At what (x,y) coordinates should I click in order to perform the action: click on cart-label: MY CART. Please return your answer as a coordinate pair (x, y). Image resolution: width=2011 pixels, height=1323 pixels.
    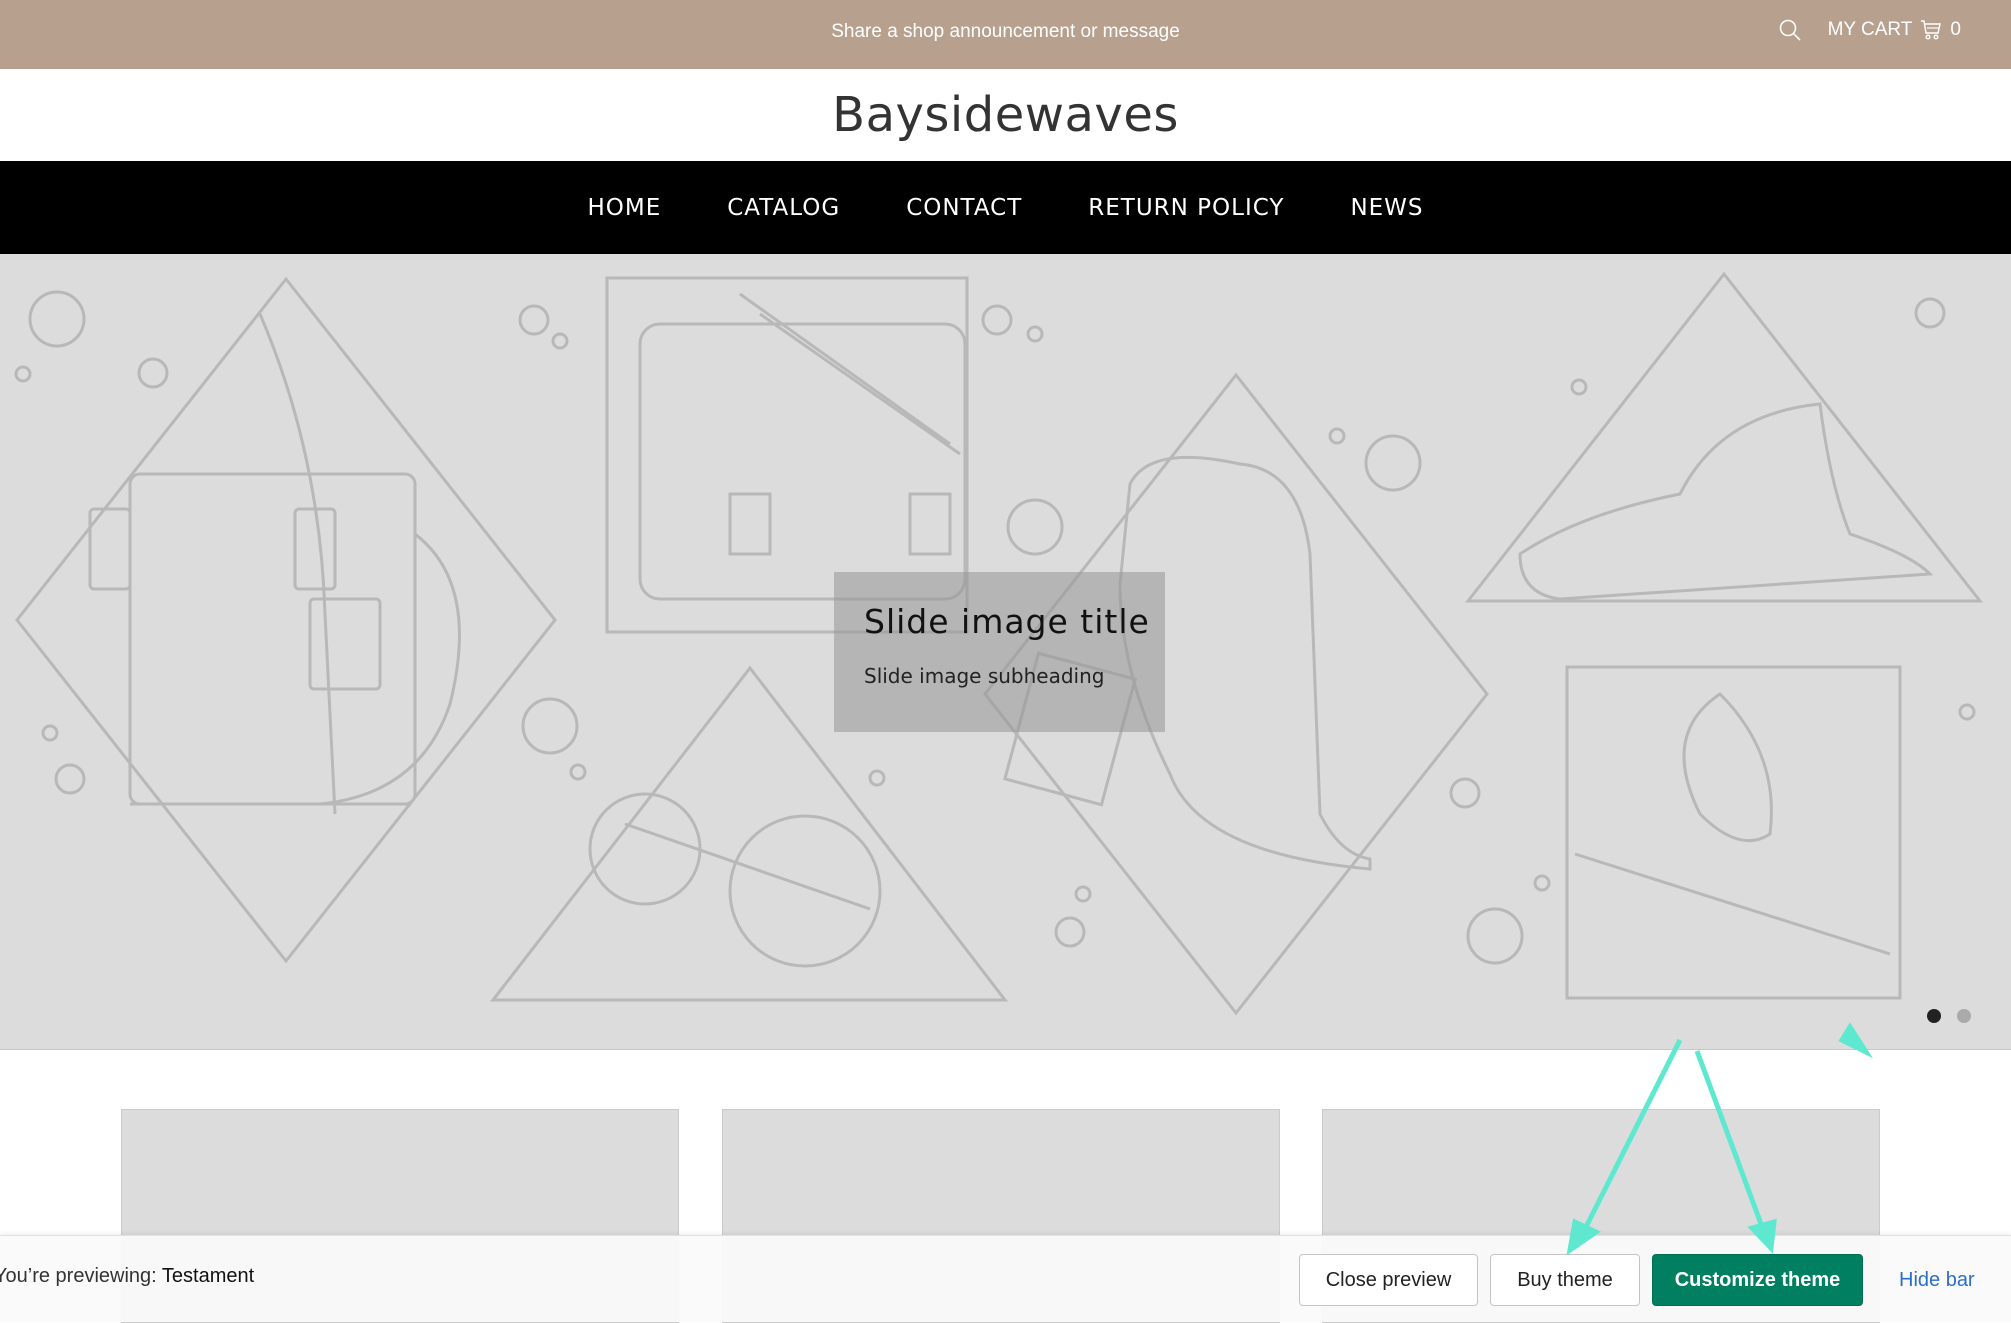
    Looking at the image, I should click on (1870, 29).